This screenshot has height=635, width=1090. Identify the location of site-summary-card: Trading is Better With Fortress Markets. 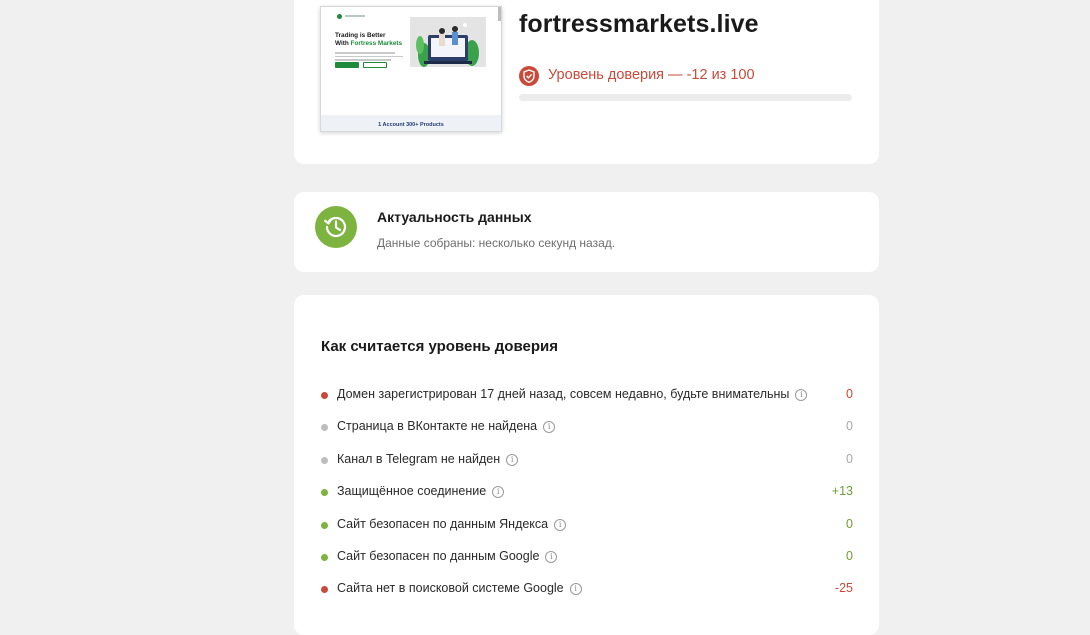
(586, 82).